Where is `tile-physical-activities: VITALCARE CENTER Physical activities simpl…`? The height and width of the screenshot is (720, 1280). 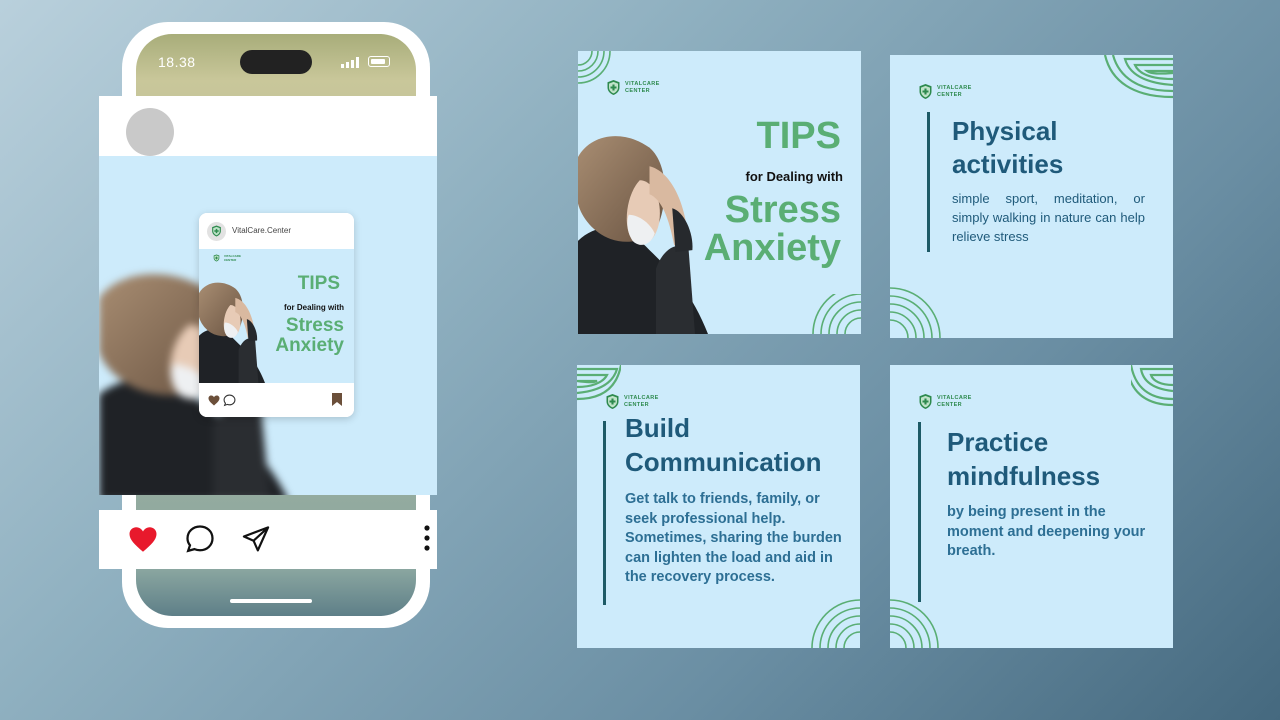
tile-physical-activities: VITALCARE CENTER Physical activities simpl… is located at coordinates (1031, 196).